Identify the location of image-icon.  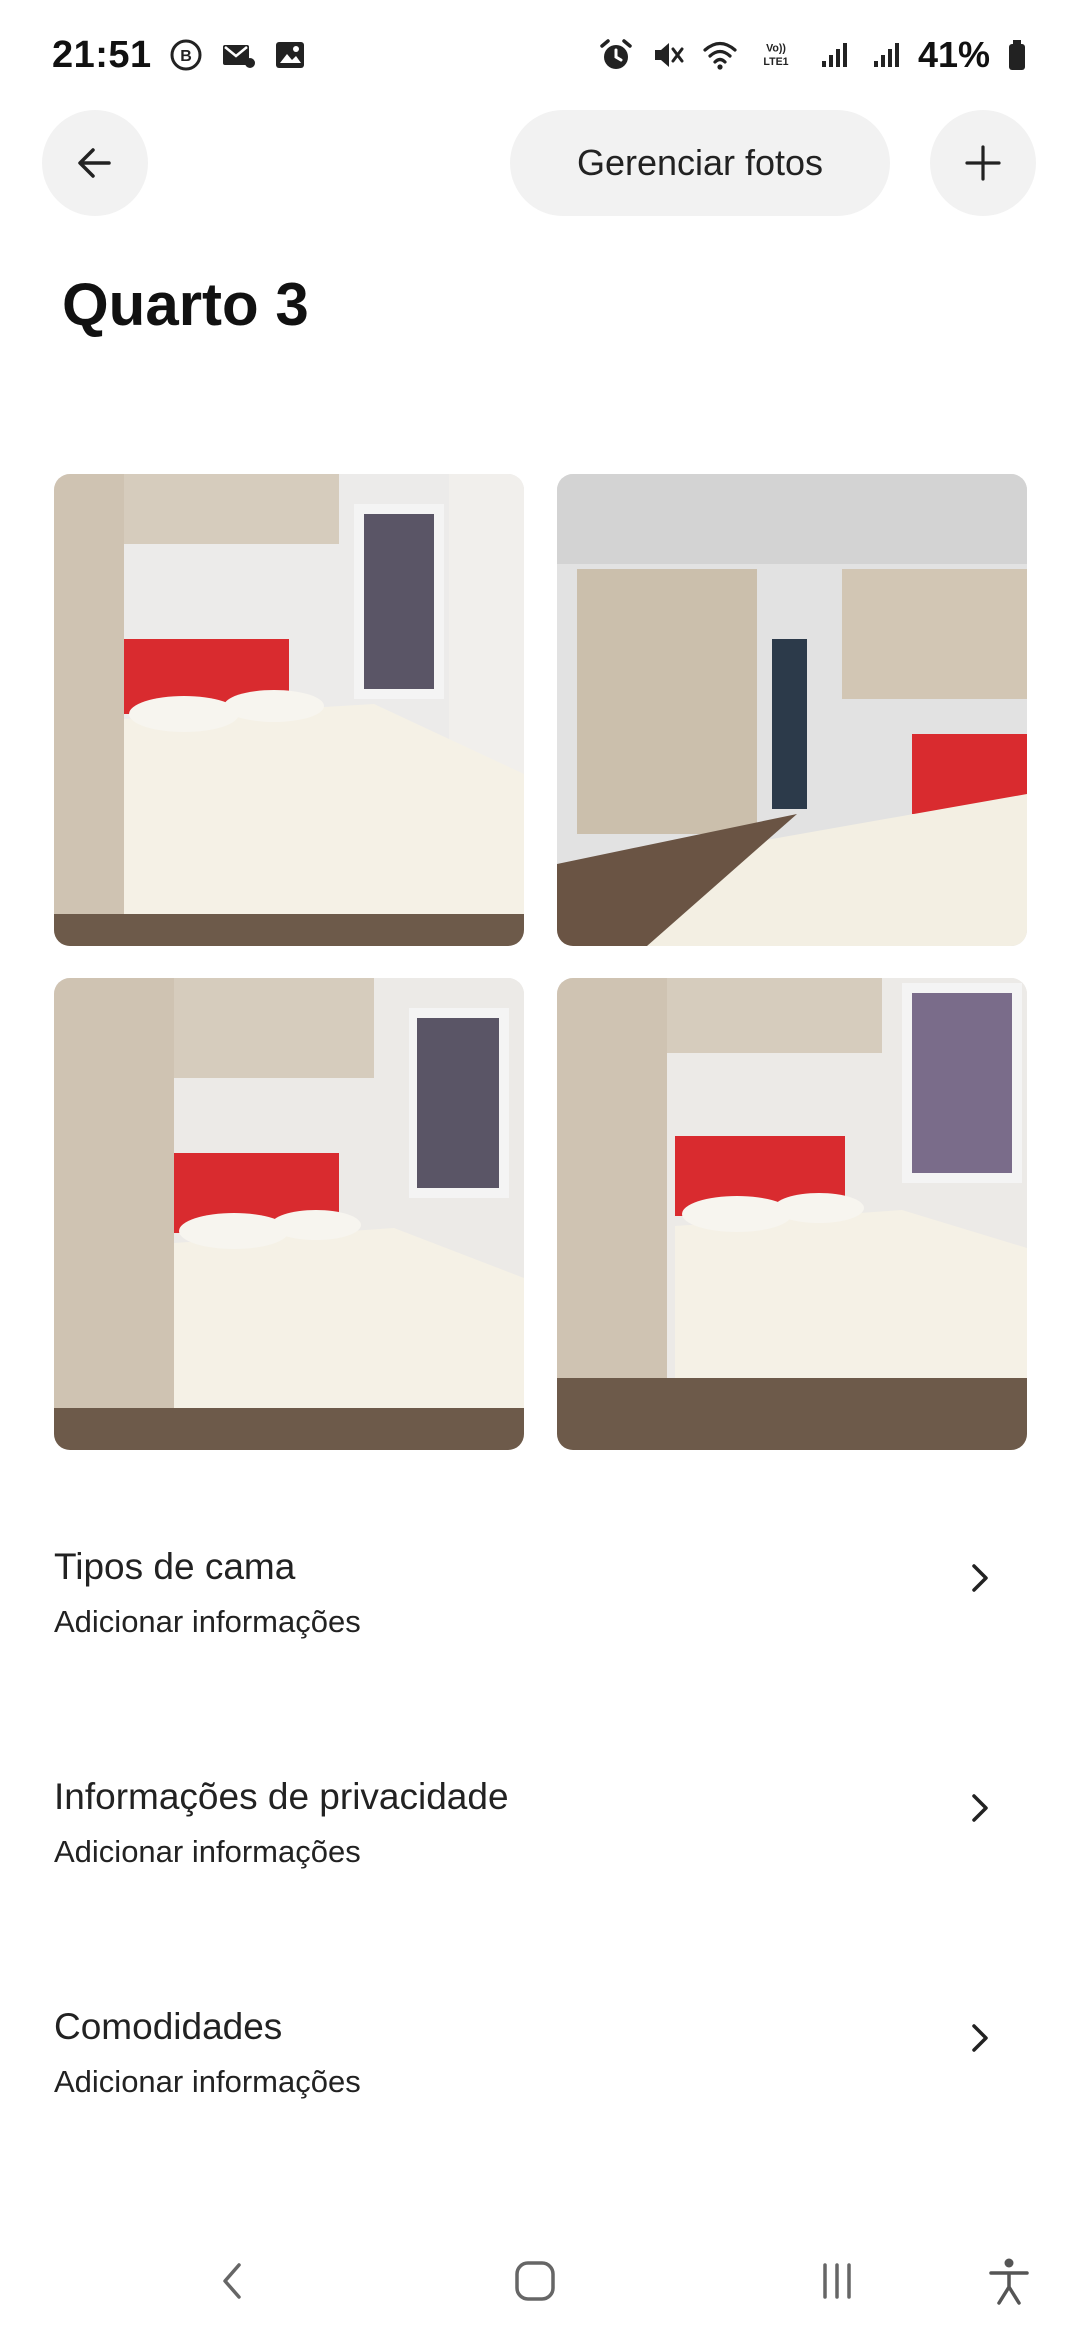
(290, 55).